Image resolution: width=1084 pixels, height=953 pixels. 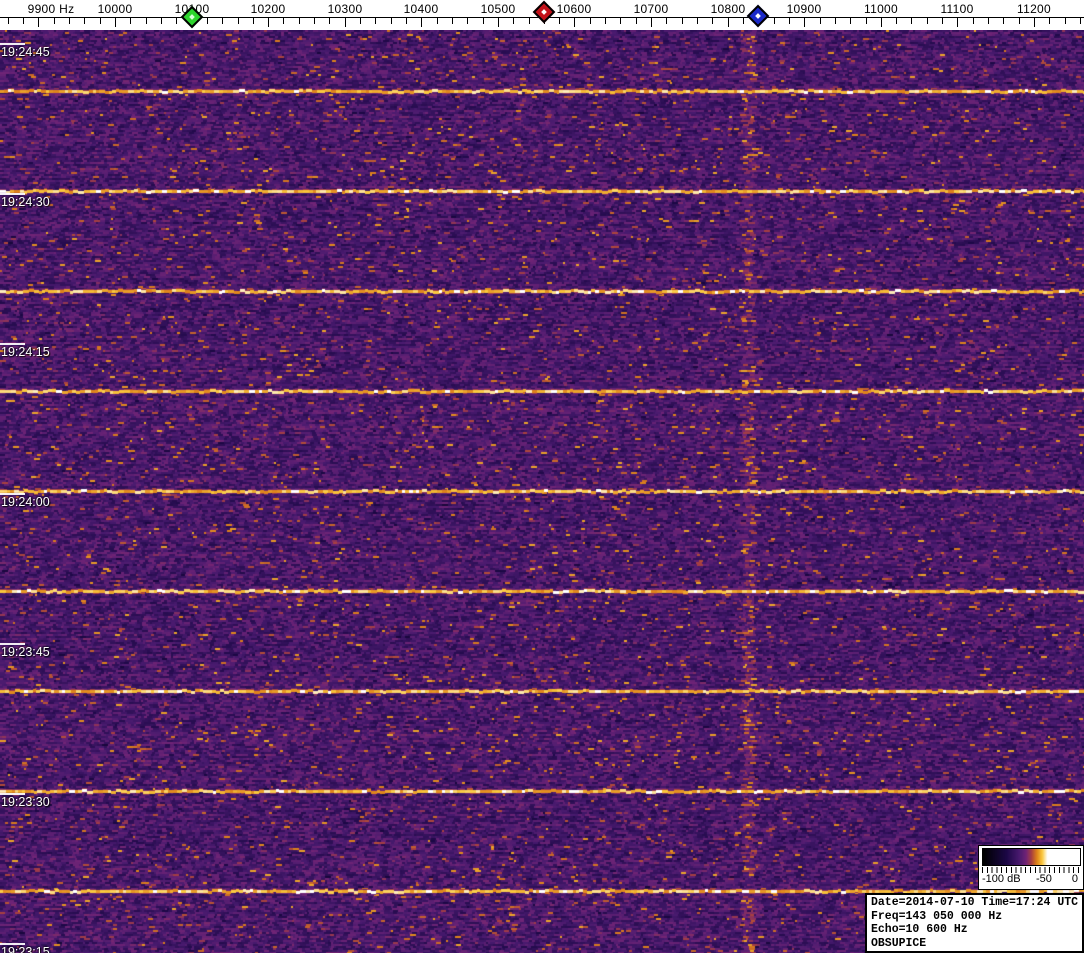 What do you see at coordinates (1044, 879) in the screenshot?
I see `legend-label-mid: -50` at bounding box center [1044, 879].